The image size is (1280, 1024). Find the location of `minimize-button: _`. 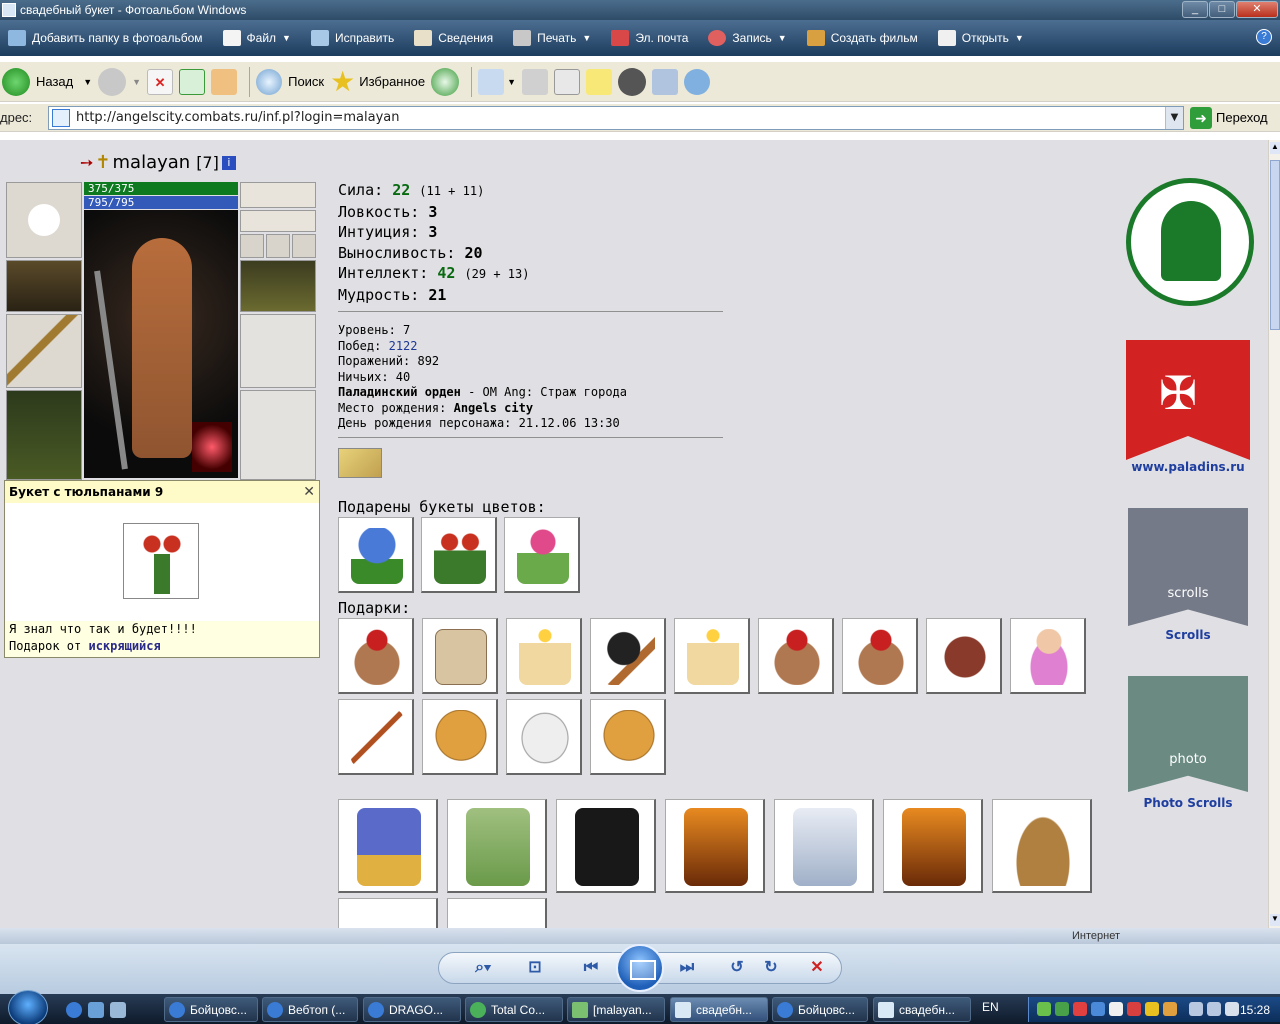

minimize-button: _ is located at coordinates (1195, 9).